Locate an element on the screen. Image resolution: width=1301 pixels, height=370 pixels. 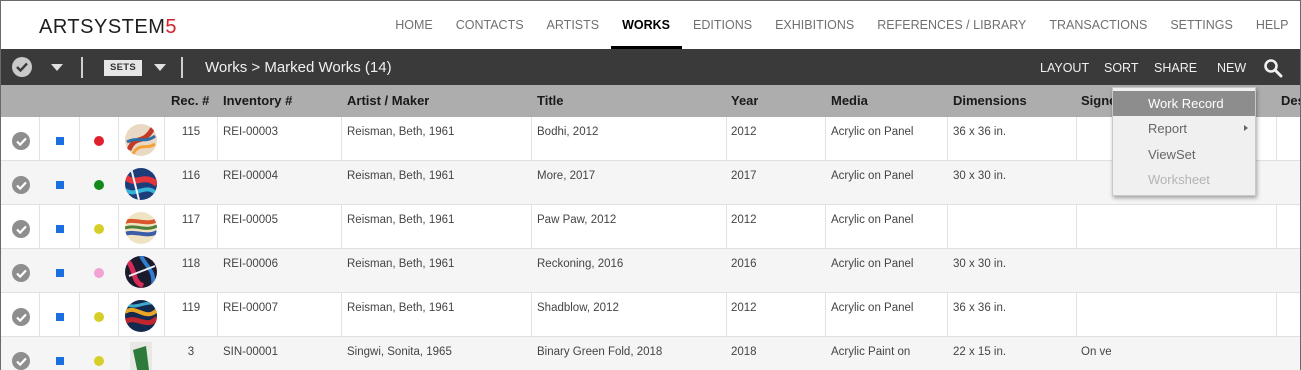
nav-exhibitions: EXHIBITIONS is located at coordinates (815, 25).